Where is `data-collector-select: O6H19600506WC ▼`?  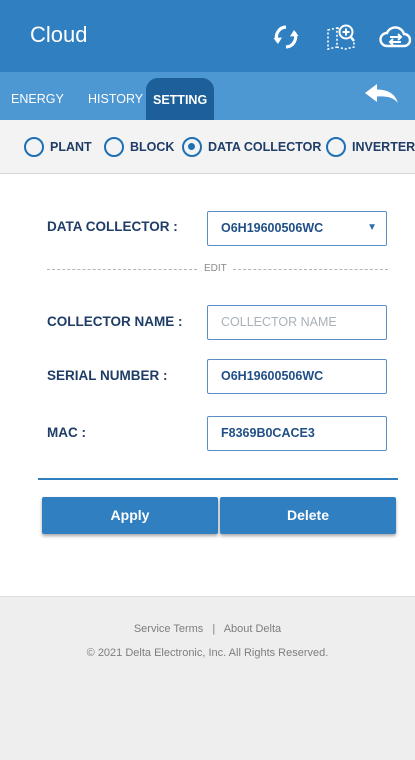 data-collector-select: O6H19600506WC ▼ is located at coordinates (297, 228).